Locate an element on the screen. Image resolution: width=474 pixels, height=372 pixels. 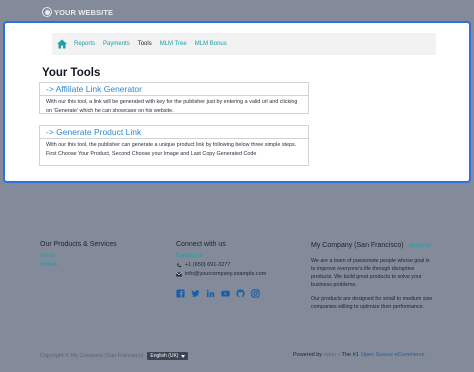
footer-link-affiliate: Affiliate is located at coordinates (100, 265).